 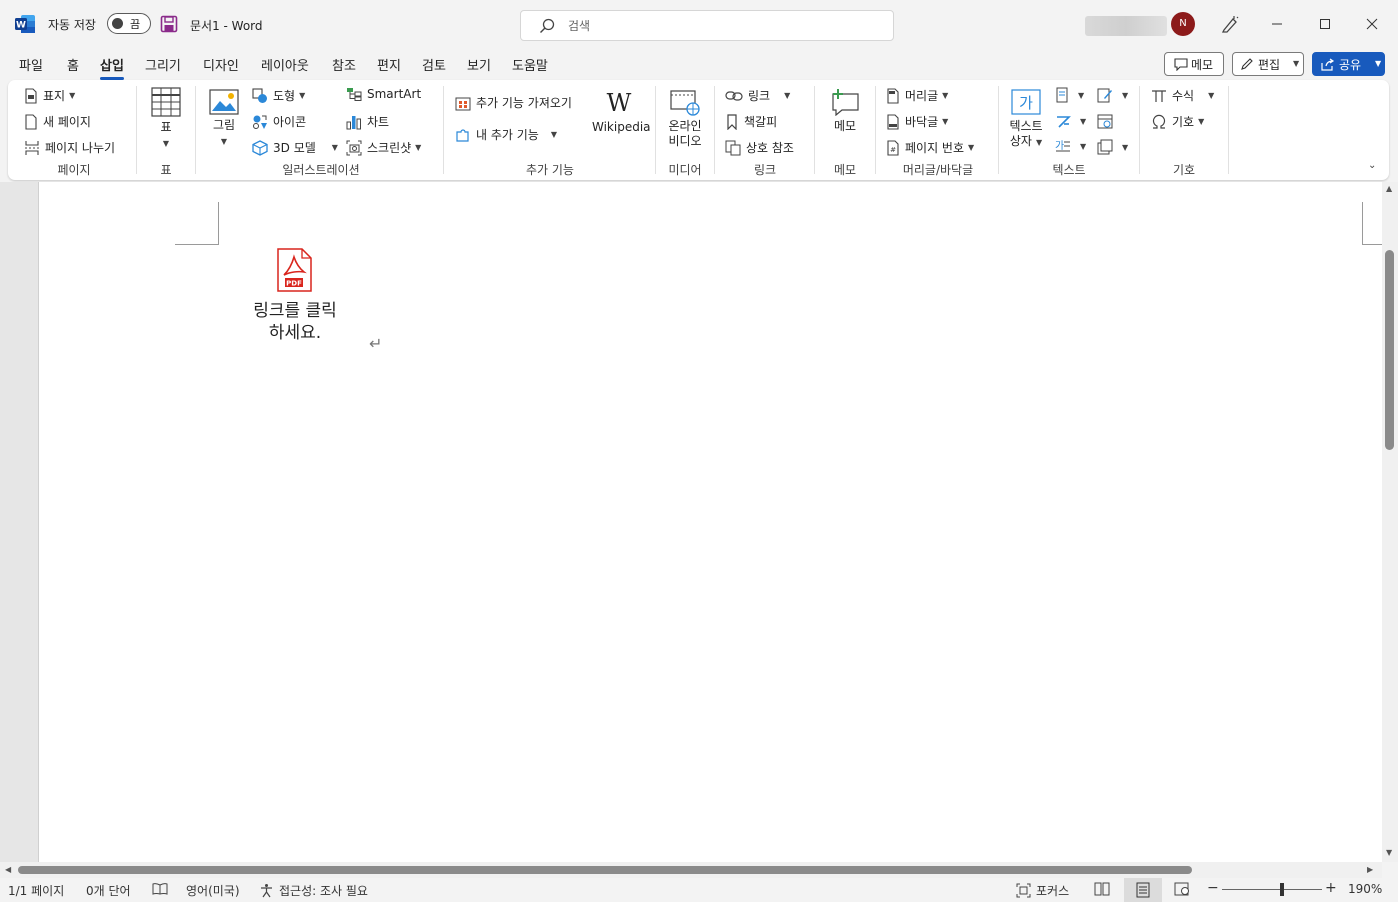 I want to click on header-button: 머리글 ▼, so click(x=917, y=95).